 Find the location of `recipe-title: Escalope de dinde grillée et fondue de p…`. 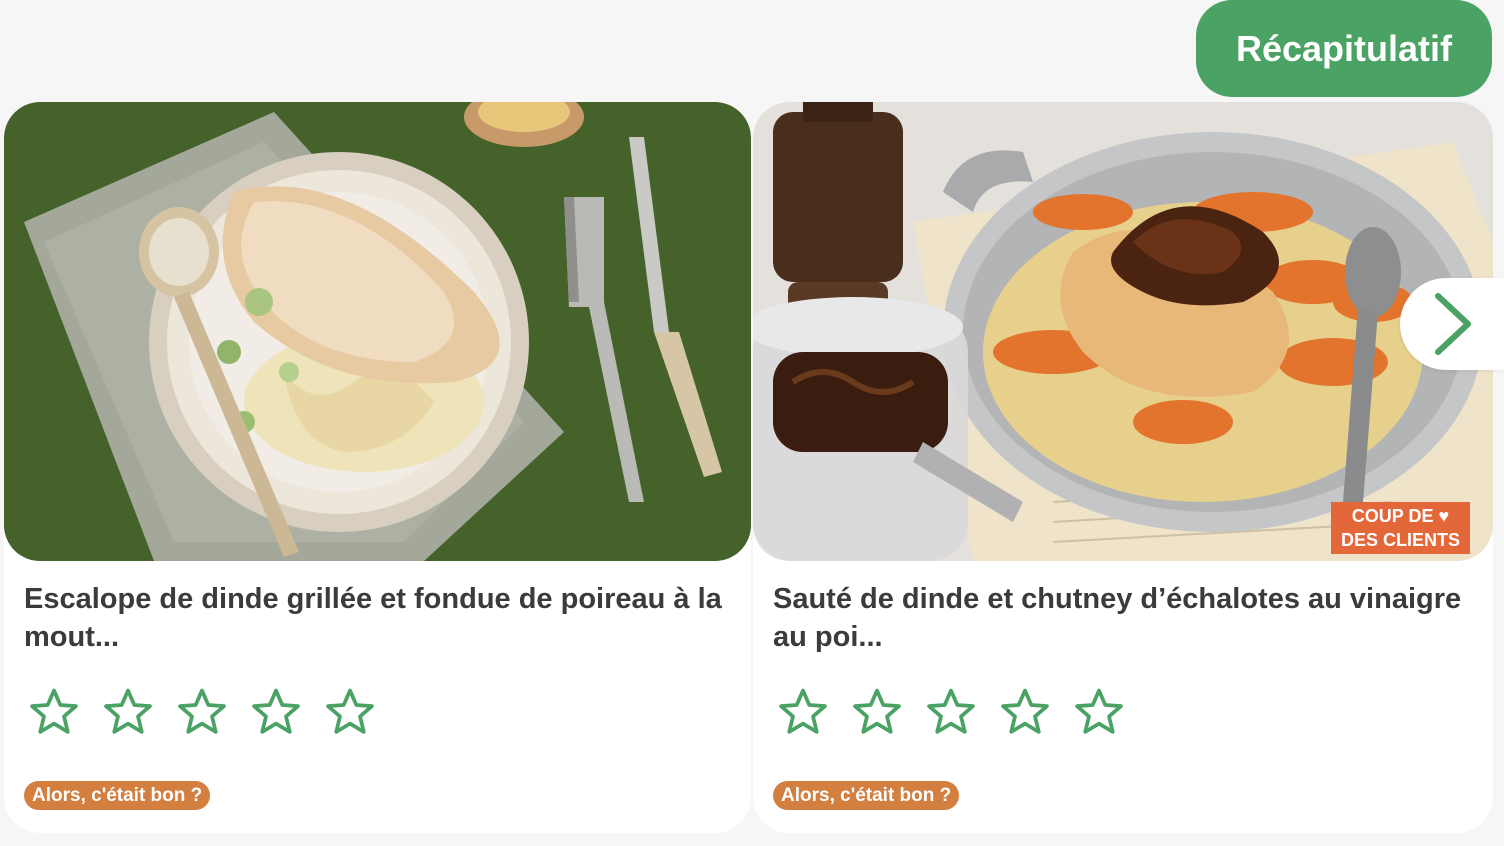

recipe-title: Escalope de dinde grillée et fondue de p… is located at coordinates (377, 618).